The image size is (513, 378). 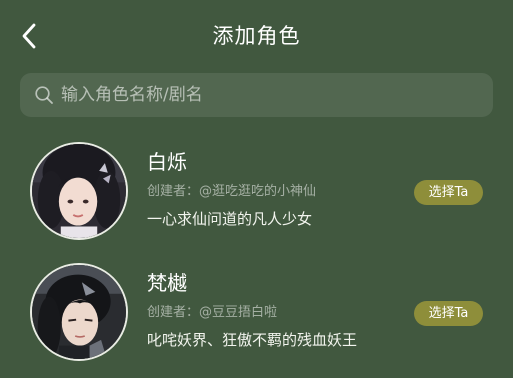 What do you see at coordinates (167, 162) in the screenshot?
I see `role-name: 白烁` at bounding box center [167, 162].